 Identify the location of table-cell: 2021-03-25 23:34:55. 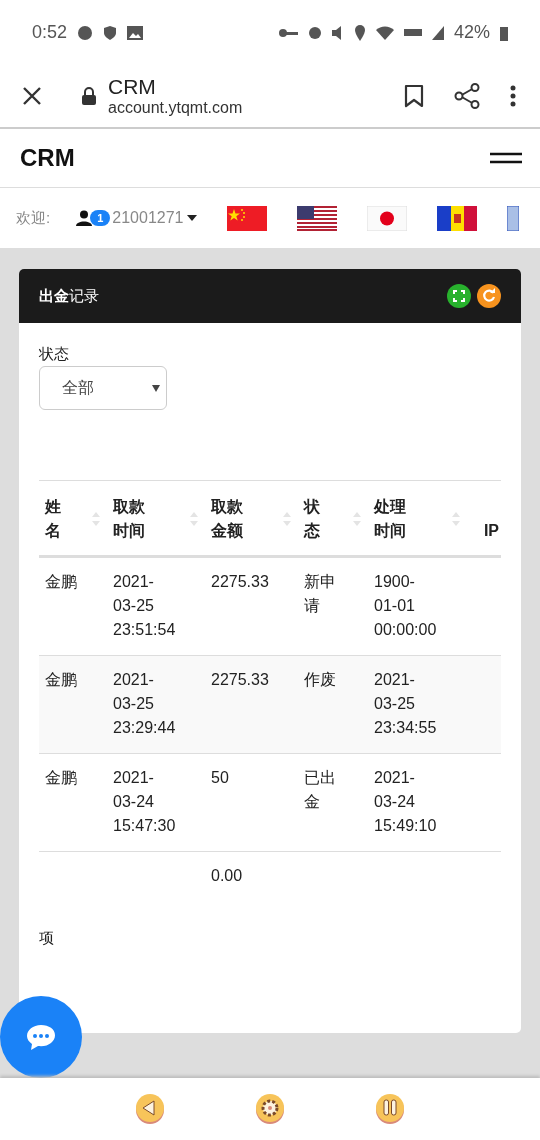
(417, 704).